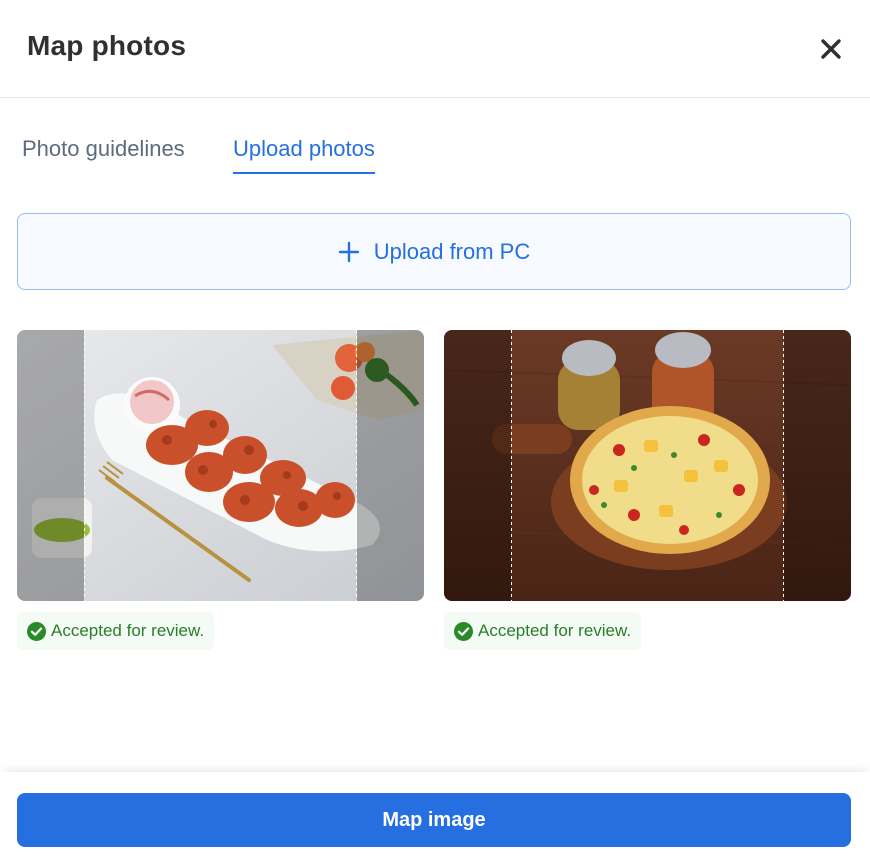 This screenshot has height=866, width=870. I want to click on close-button, so click(831, 49).